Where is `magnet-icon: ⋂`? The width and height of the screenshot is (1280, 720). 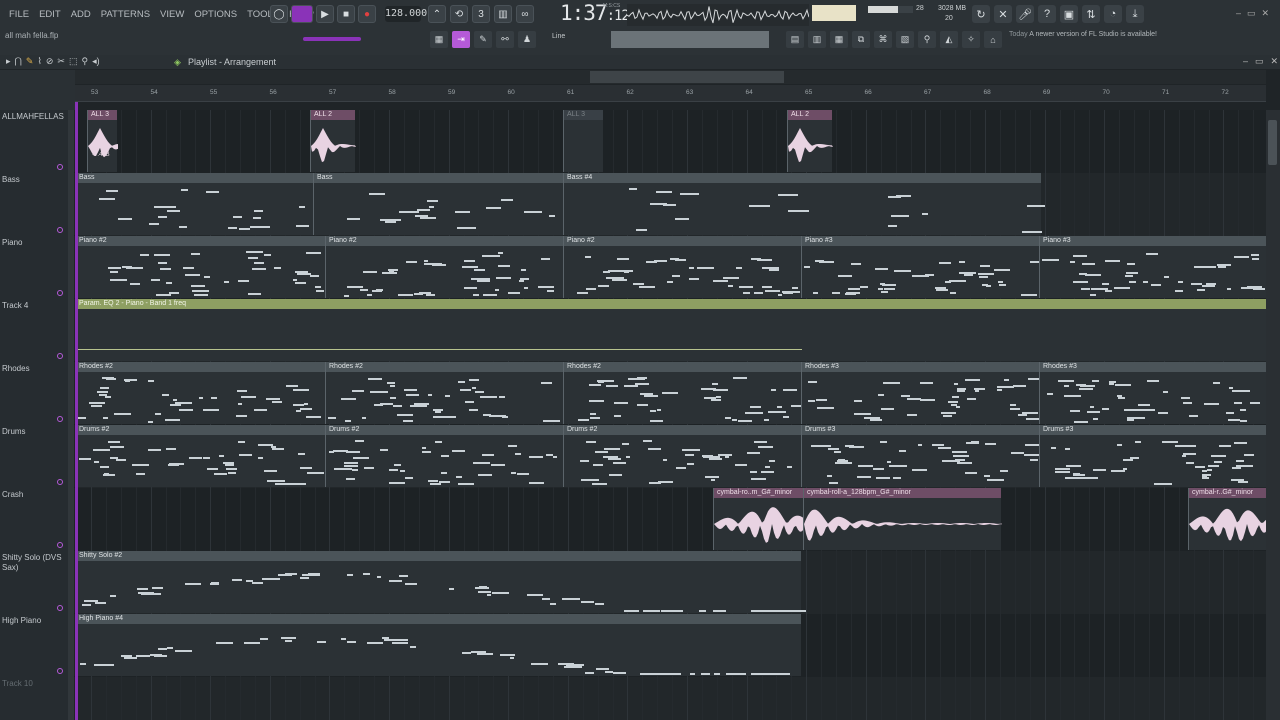
magnet-icon: ⋂ is located at coordinates (18, 61).